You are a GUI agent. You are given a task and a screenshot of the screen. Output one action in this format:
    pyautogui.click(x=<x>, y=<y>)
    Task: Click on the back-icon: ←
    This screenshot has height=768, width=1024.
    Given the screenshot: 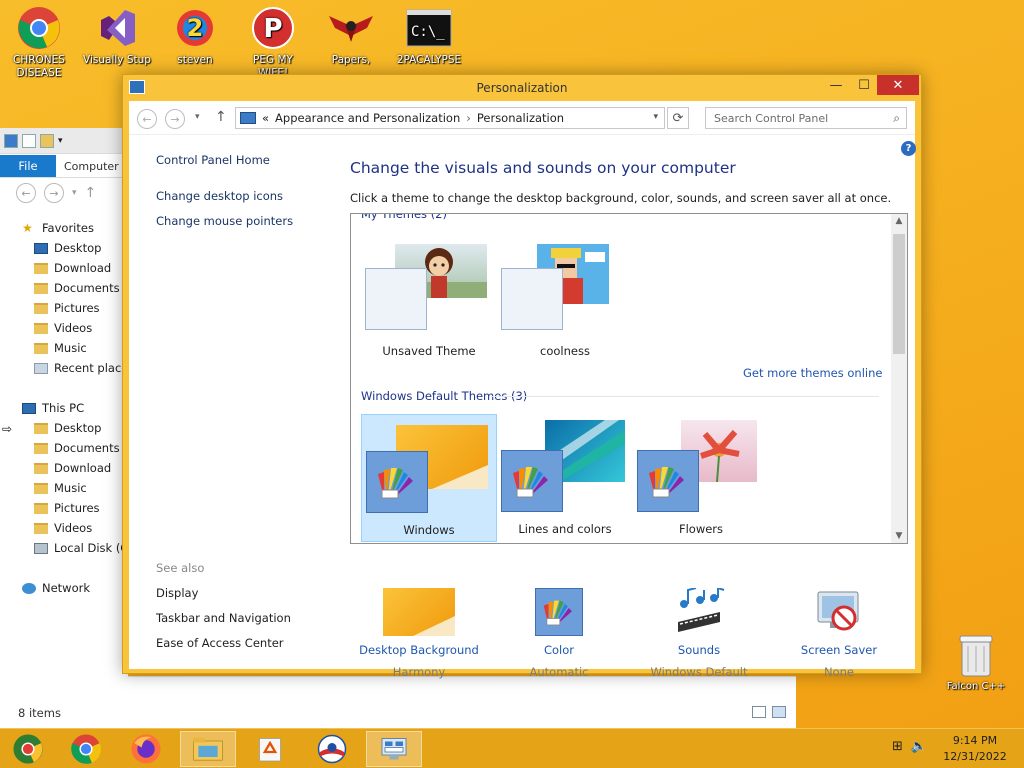 What is the action you would take?
    pyautogui.click(x=26, y=193)
    